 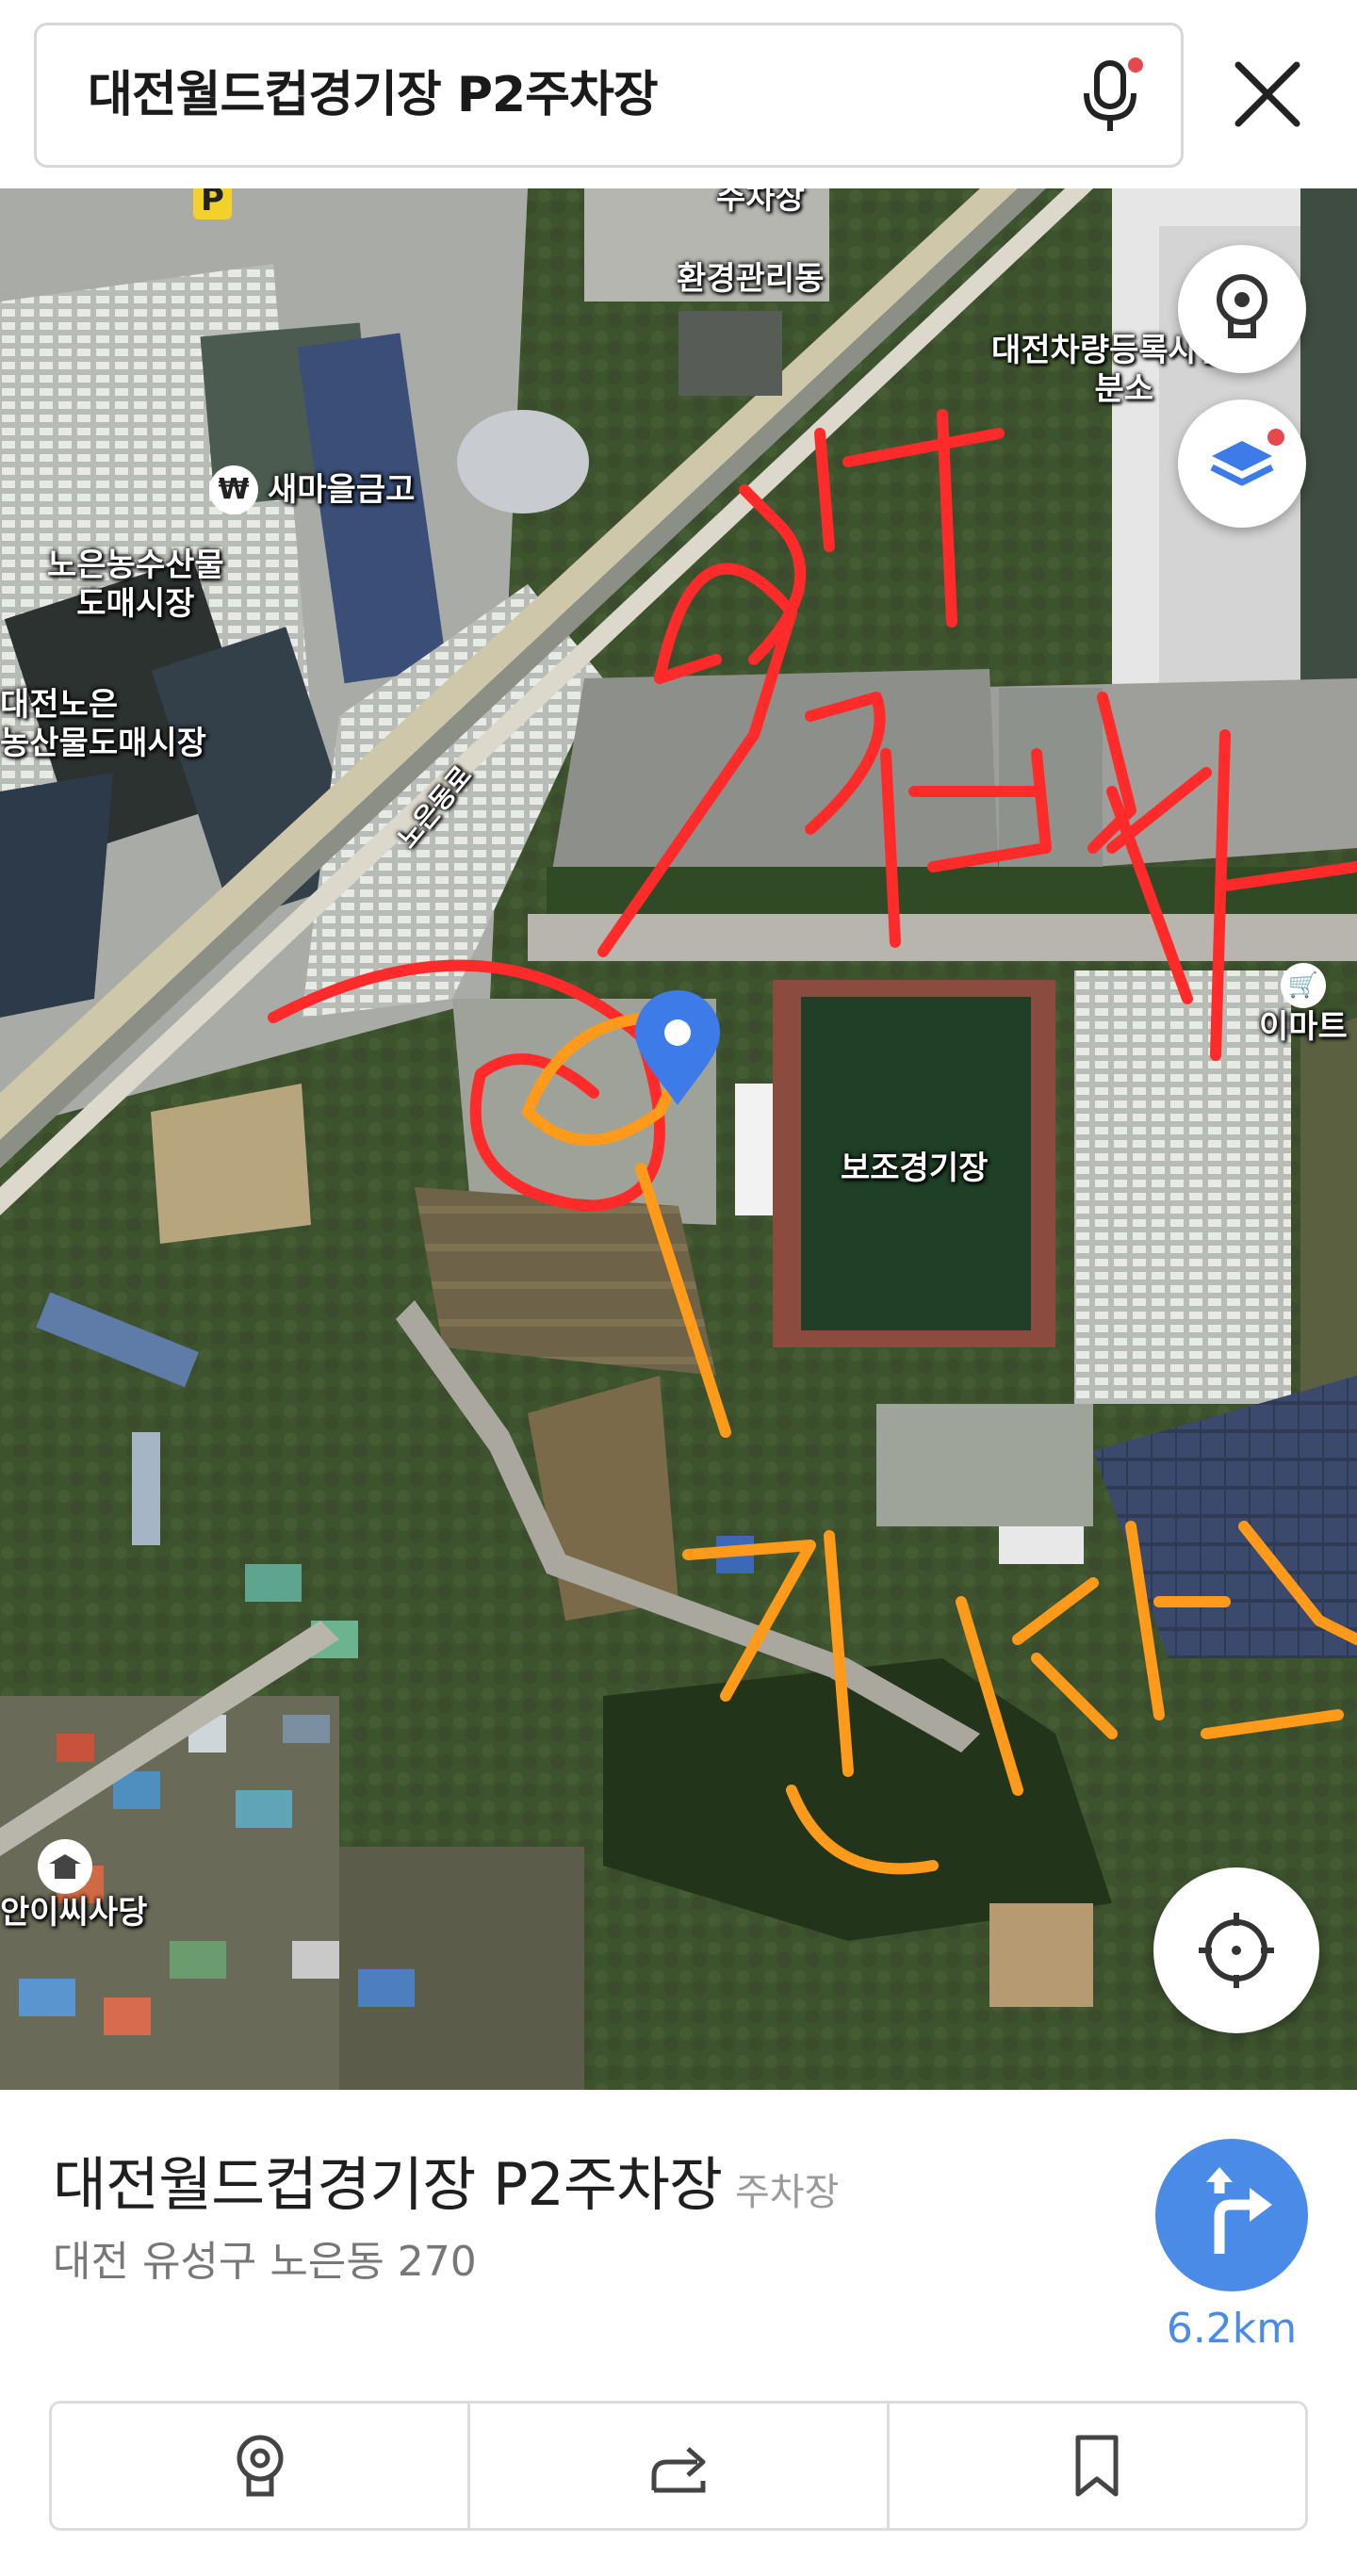 I want to click on place-name: 대전월드컵경기장 P2주차장, so click(x=388, y=2184).